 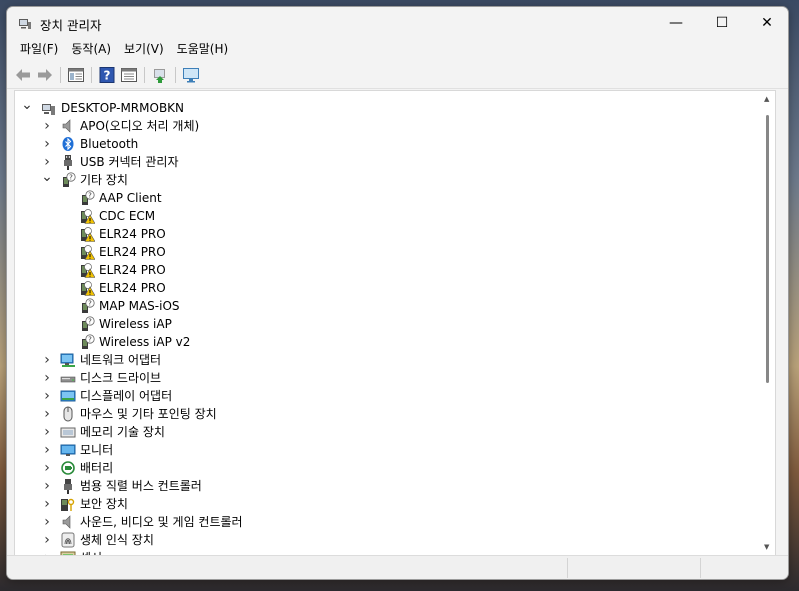 What do you see at coordinates (385, 378) in the screenshot?
I see `tree-category: › 디스크 드라이브` at bounding box center [385, 378].